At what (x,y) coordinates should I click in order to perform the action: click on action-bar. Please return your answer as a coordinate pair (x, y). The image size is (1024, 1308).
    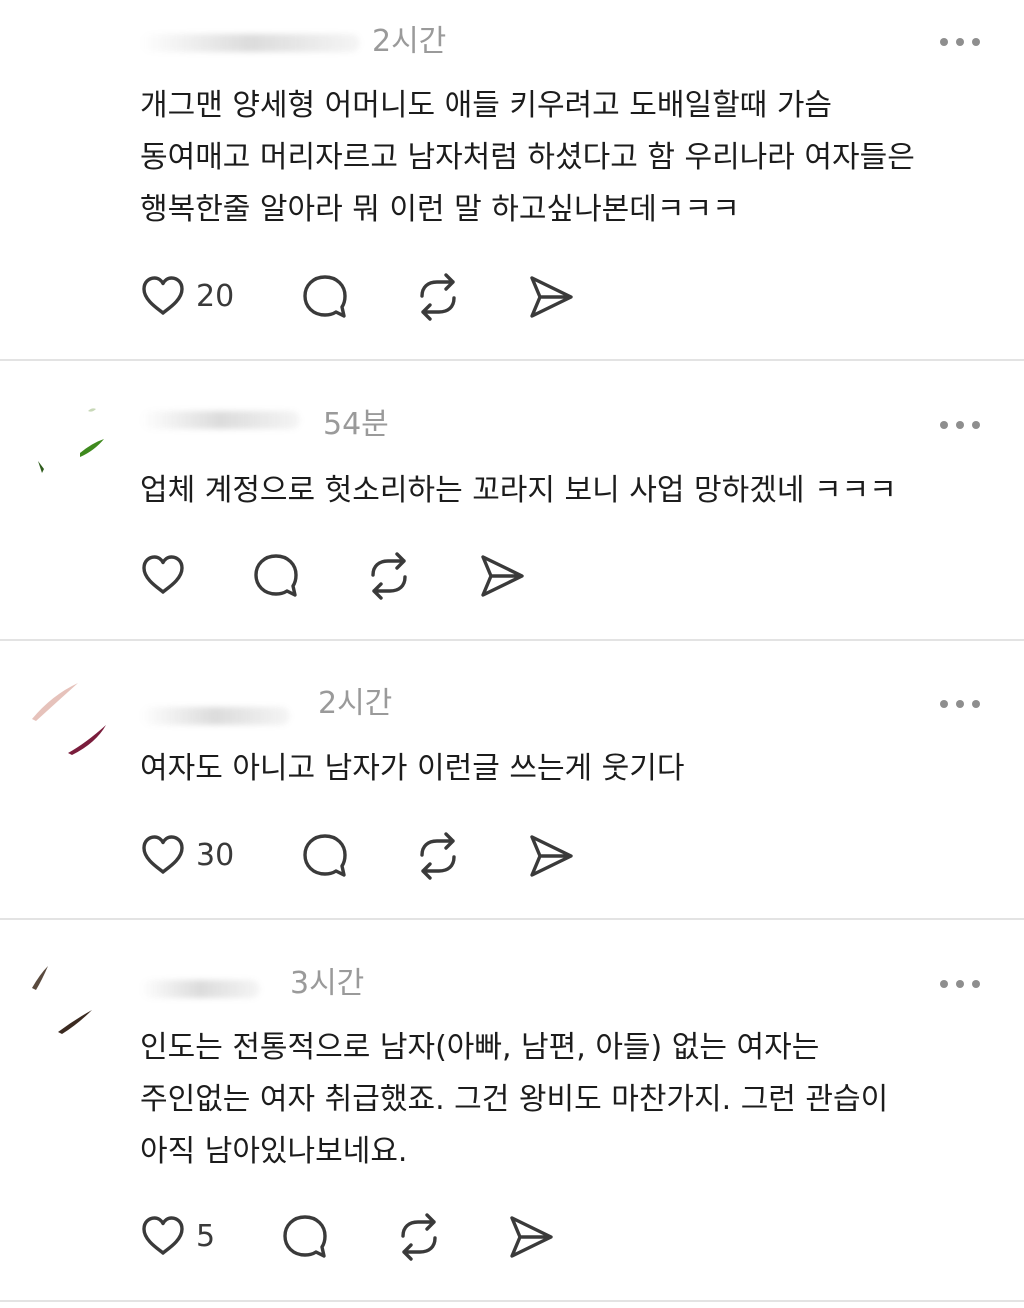
    Looking at the image, I should click on (388, 576).